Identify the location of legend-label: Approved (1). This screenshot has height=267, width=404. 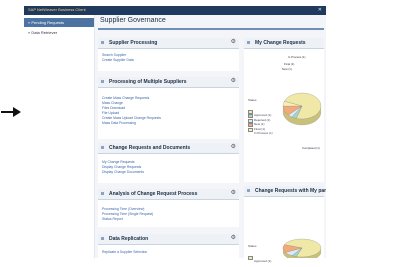
(263, 261).